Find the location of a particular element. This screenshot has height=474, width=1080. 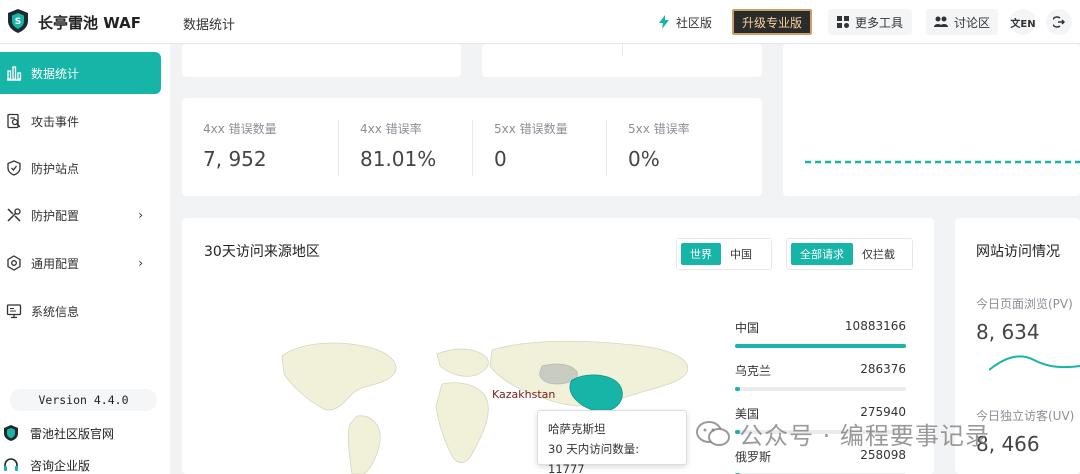

stat-5xx-rate: 5xx 错误率 0% is located at coordinates (659, 145).